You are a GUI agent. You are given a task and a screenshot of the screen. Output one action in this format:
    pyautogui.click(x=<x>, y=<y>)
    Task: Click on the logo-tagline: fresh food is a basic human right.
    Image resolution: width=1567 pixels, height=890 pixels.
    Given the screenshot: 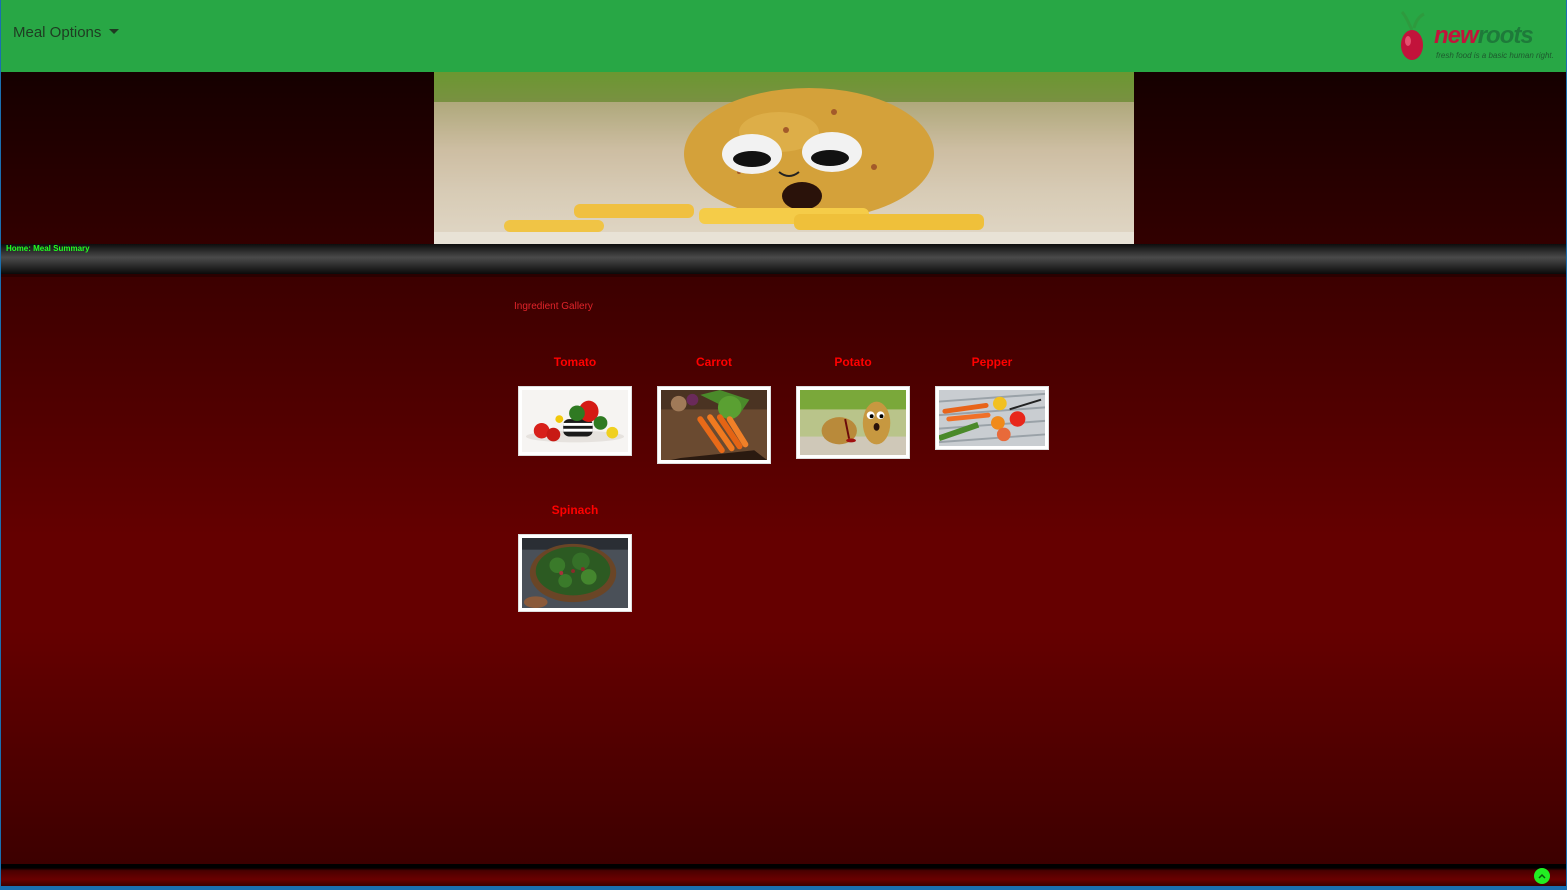 What is the action you would take?
    pyautogui.click(x=1495, y=55)
    